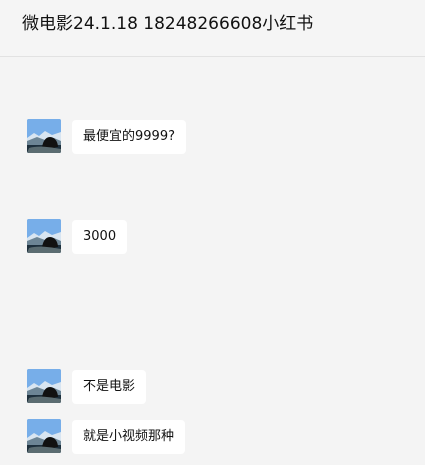  Describe the element at coordinates (129, 137) in the screenshot. I see `message-bubble: 最便宜的9999?` at that location.